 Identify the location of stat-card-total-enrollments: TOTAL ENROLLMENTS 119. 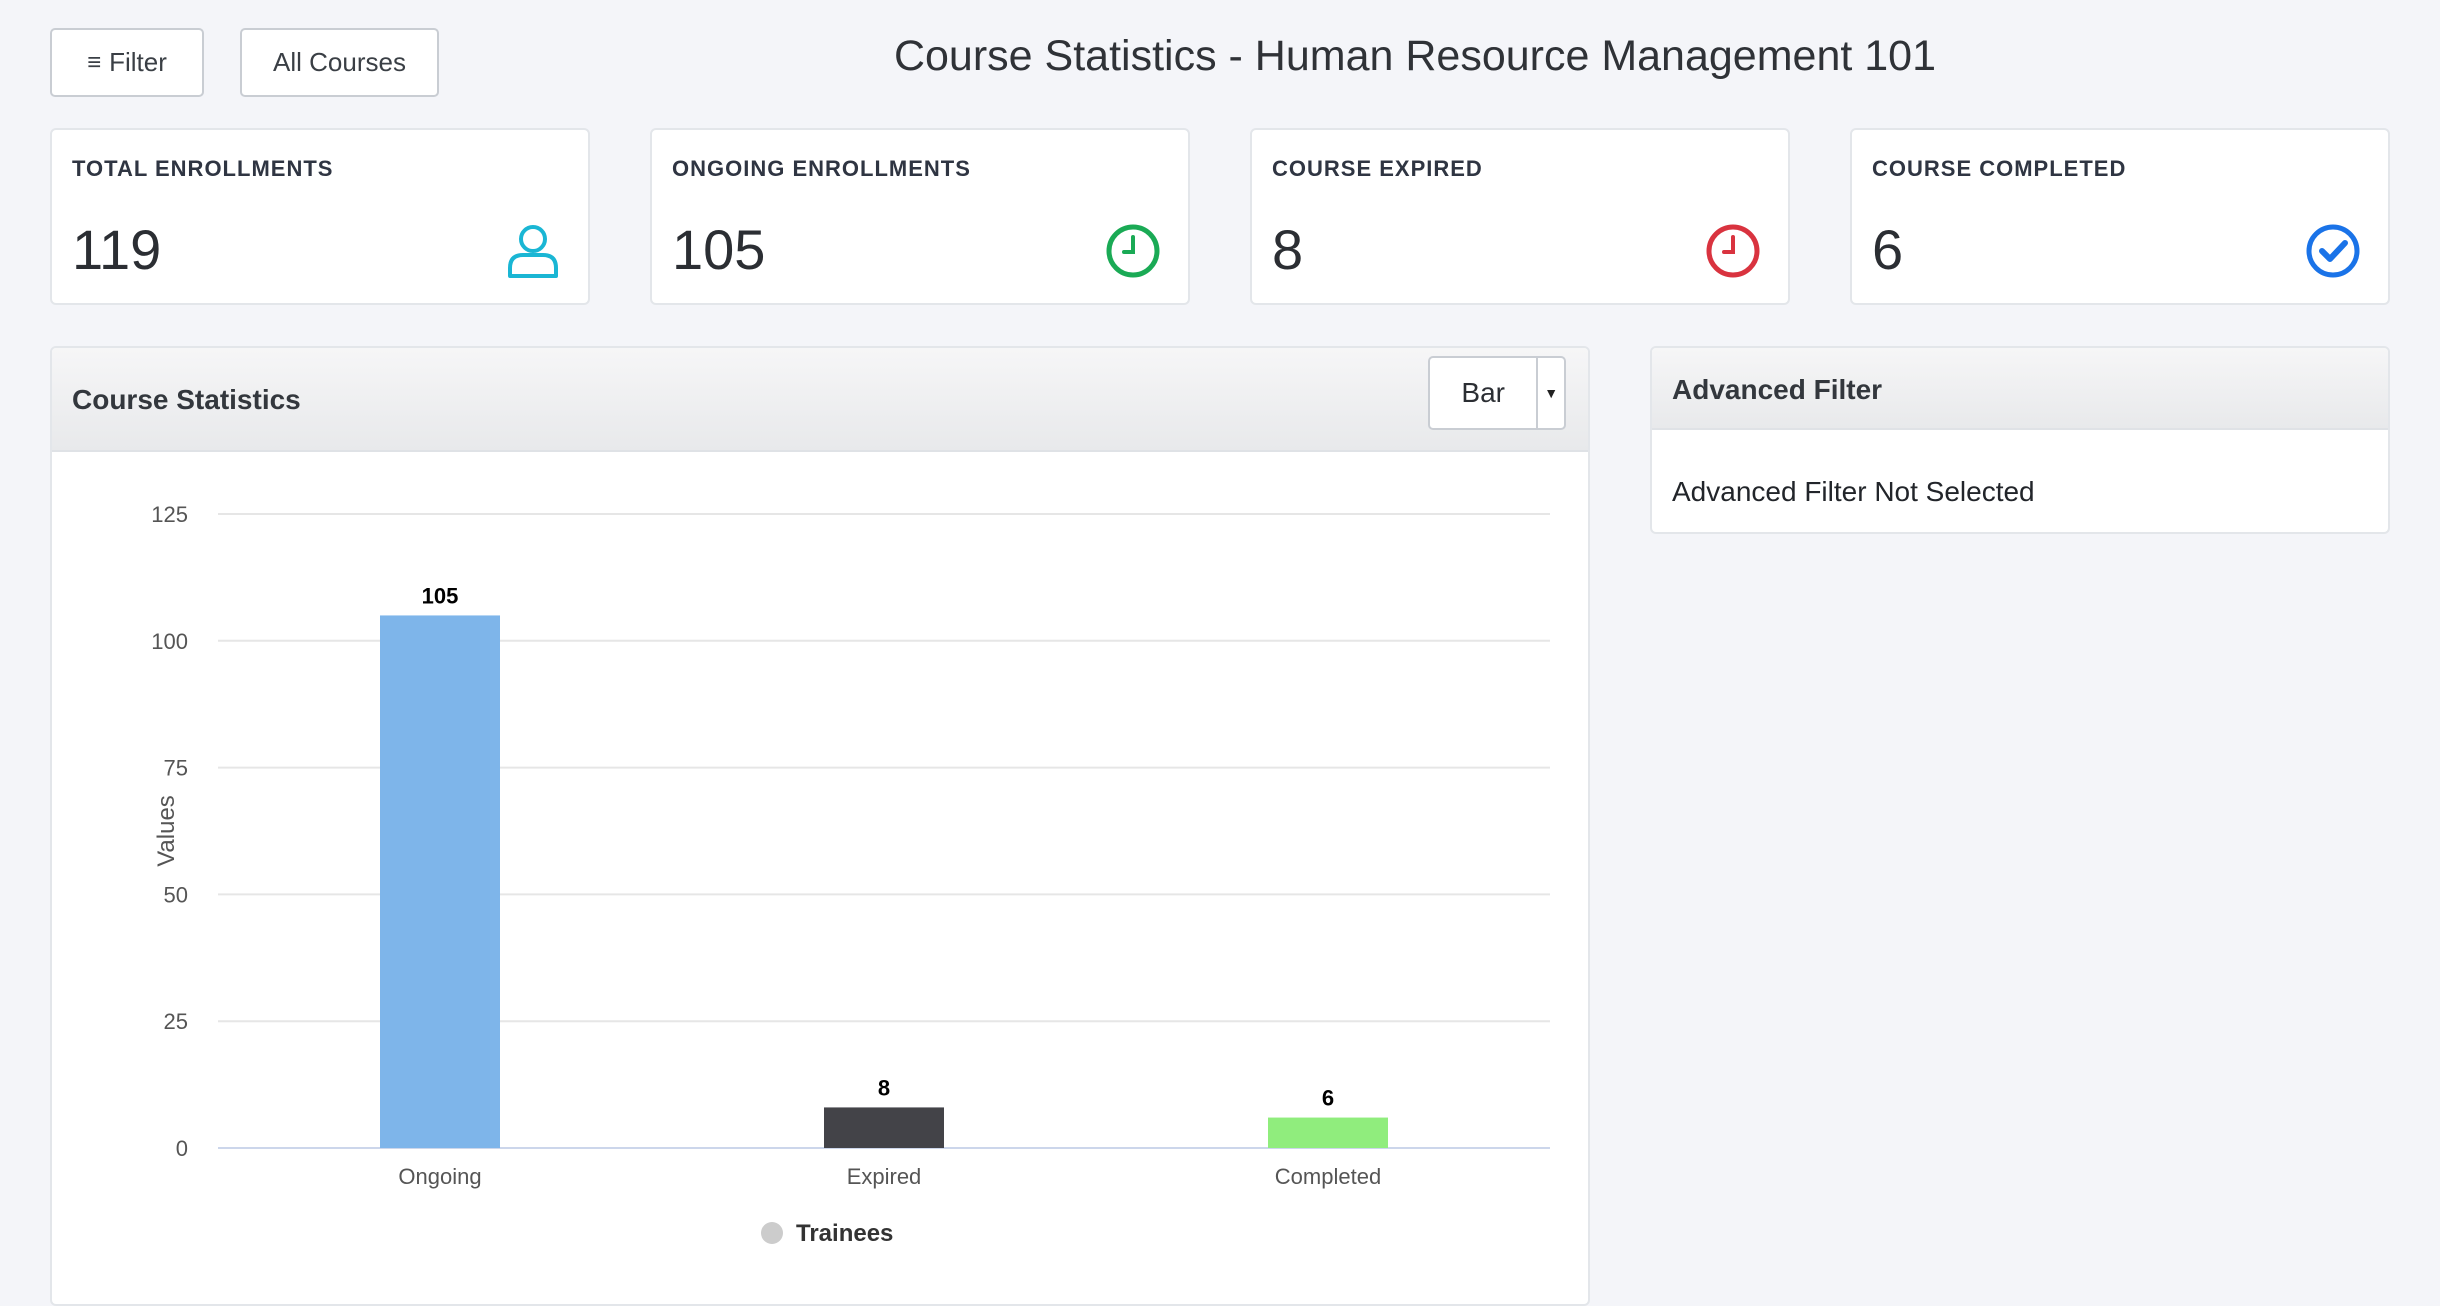
(320, 216).